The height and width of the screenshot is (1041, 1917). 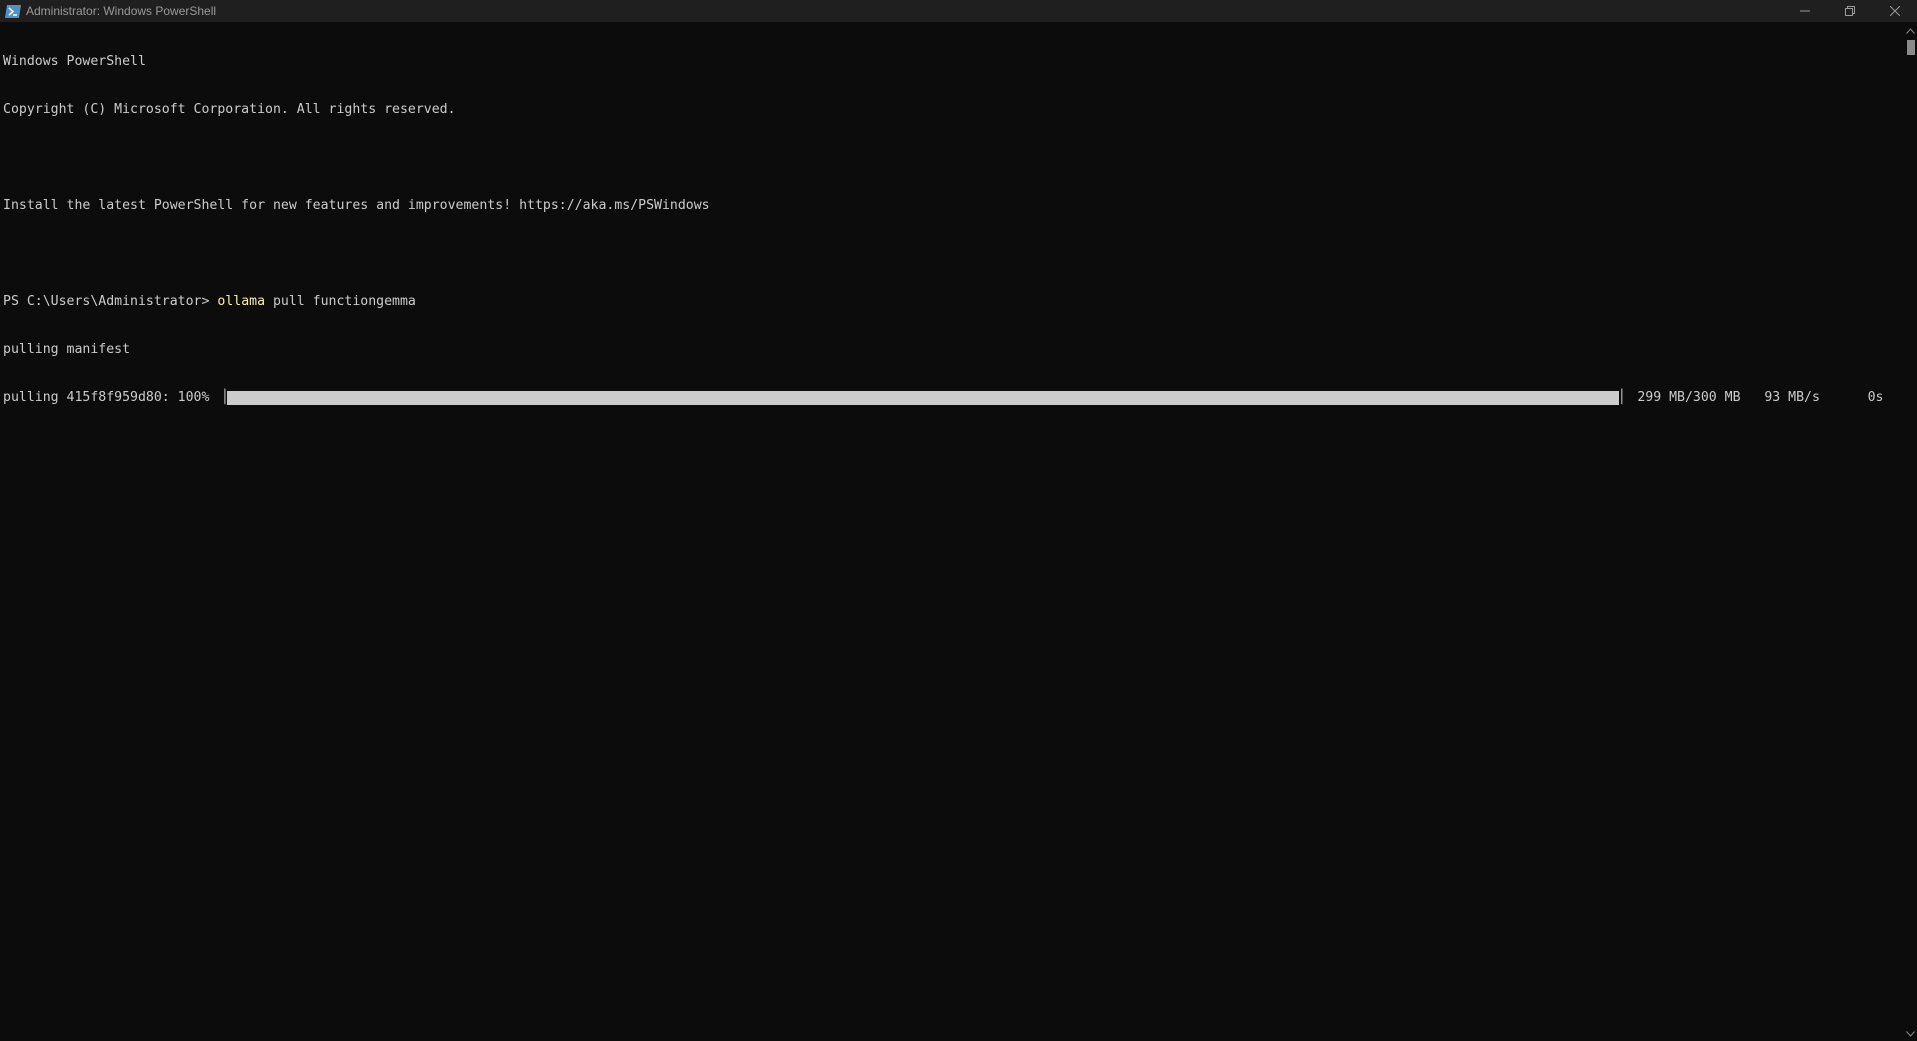 I want to click on restore-icon, so click(x=1849, y=11).